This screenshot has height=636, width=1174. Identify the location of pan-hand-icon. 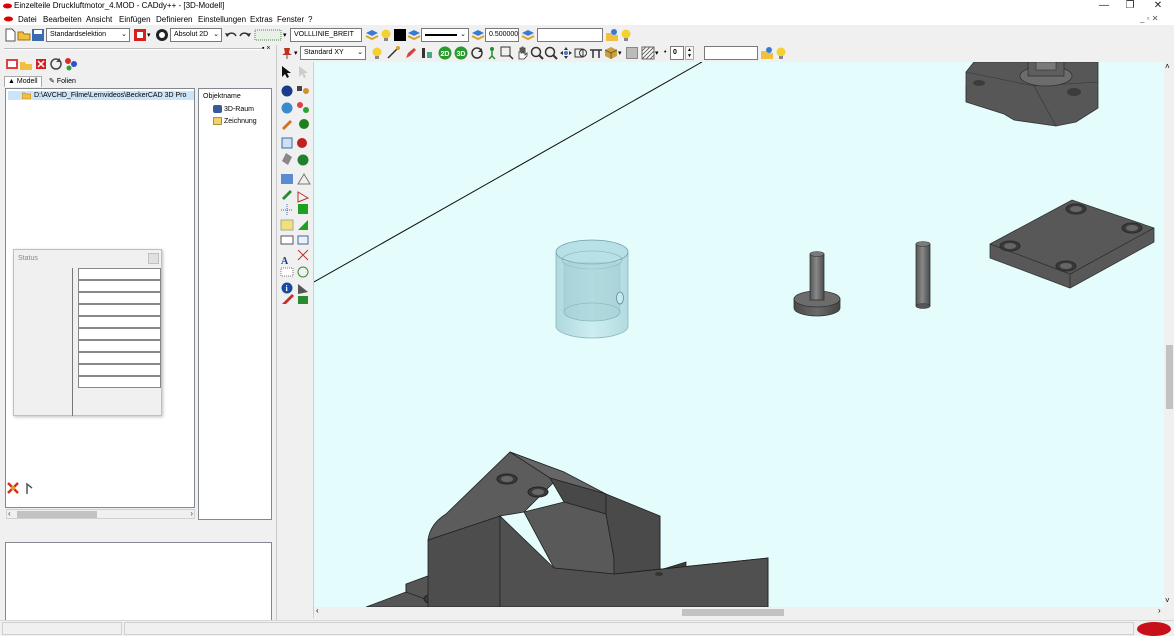
(522, 53).